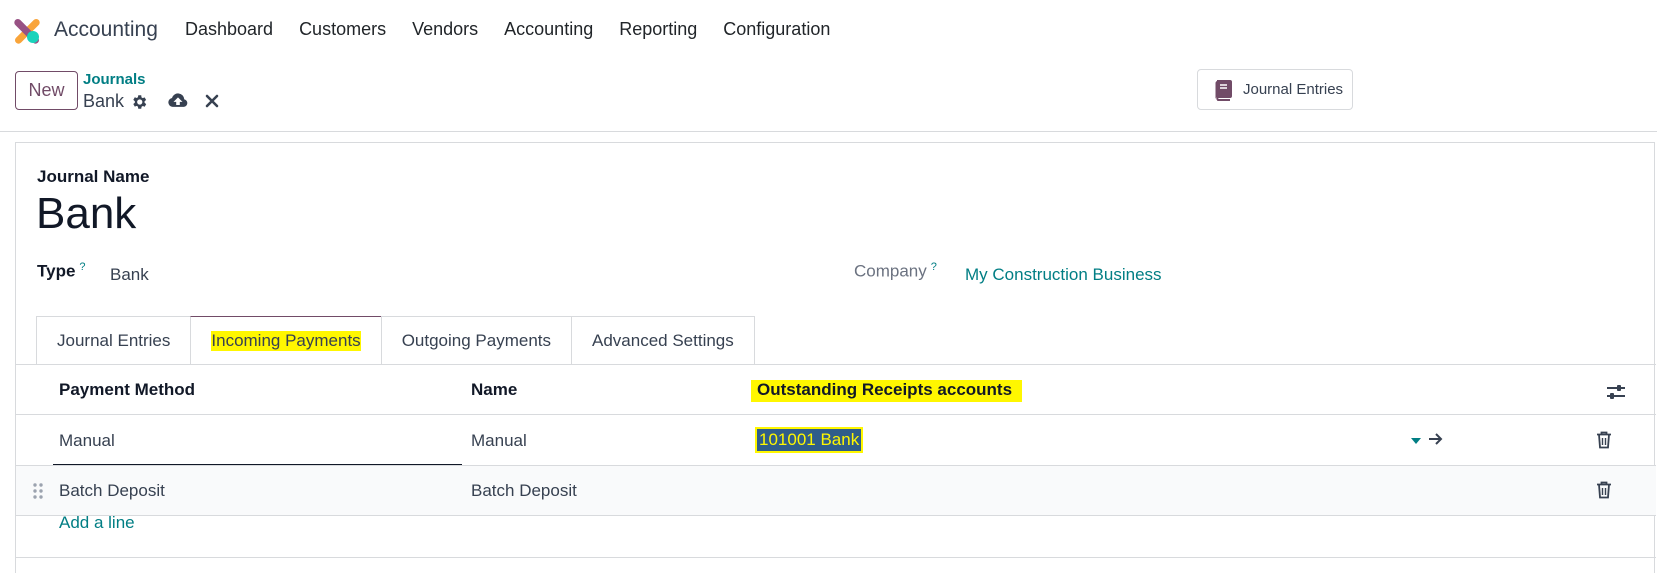  What do you see at coordinates (836, 491) in the screenshot?
I see `table-row: Batch Deposit Batch Deposit` at bounding box center [836, 491].